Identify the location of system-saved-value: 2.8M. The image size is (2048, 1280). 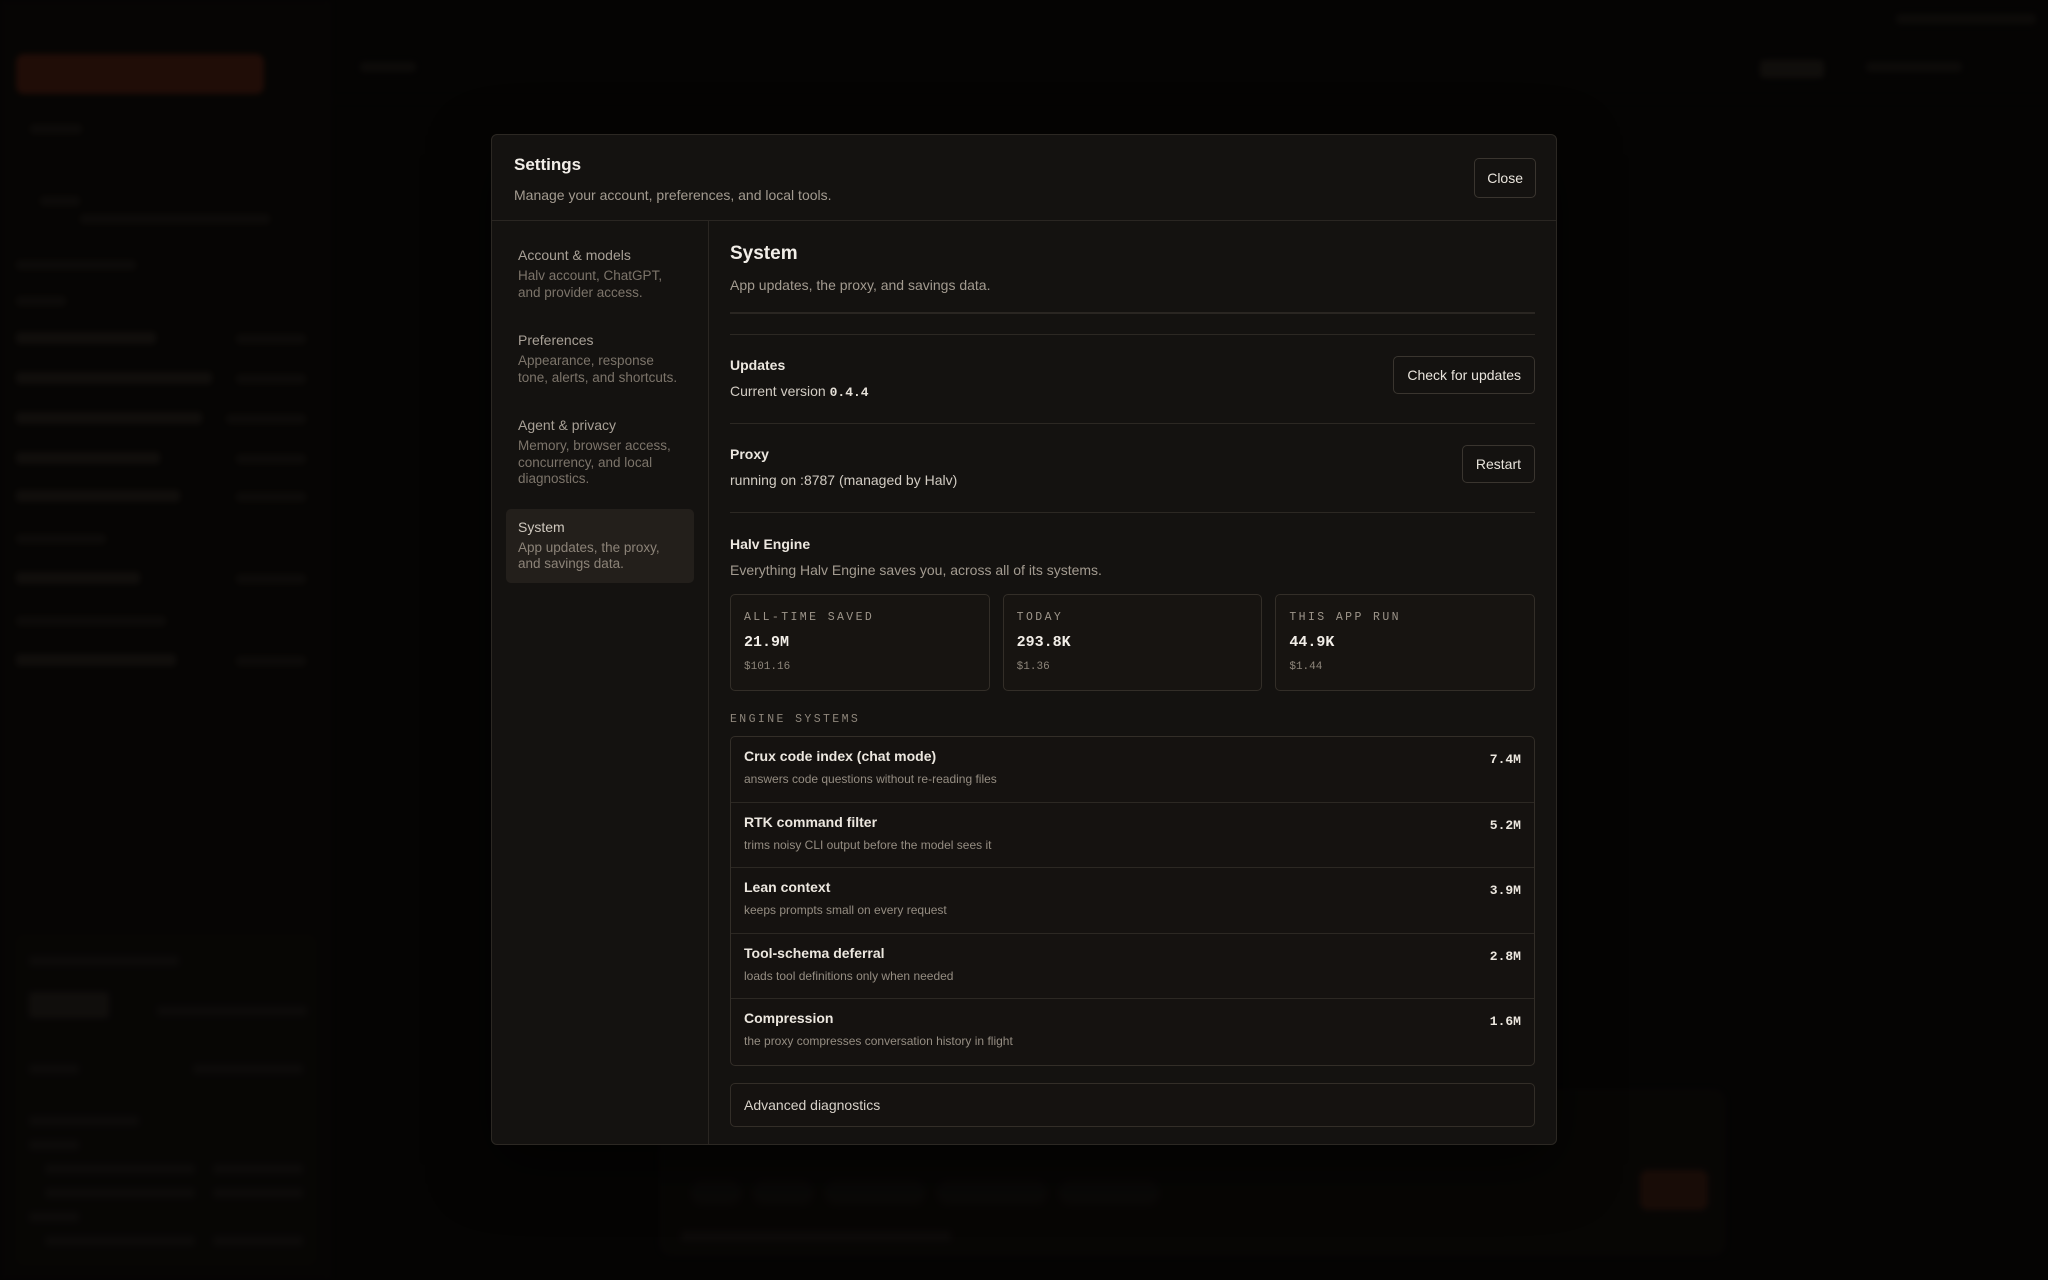
(1505, 956).